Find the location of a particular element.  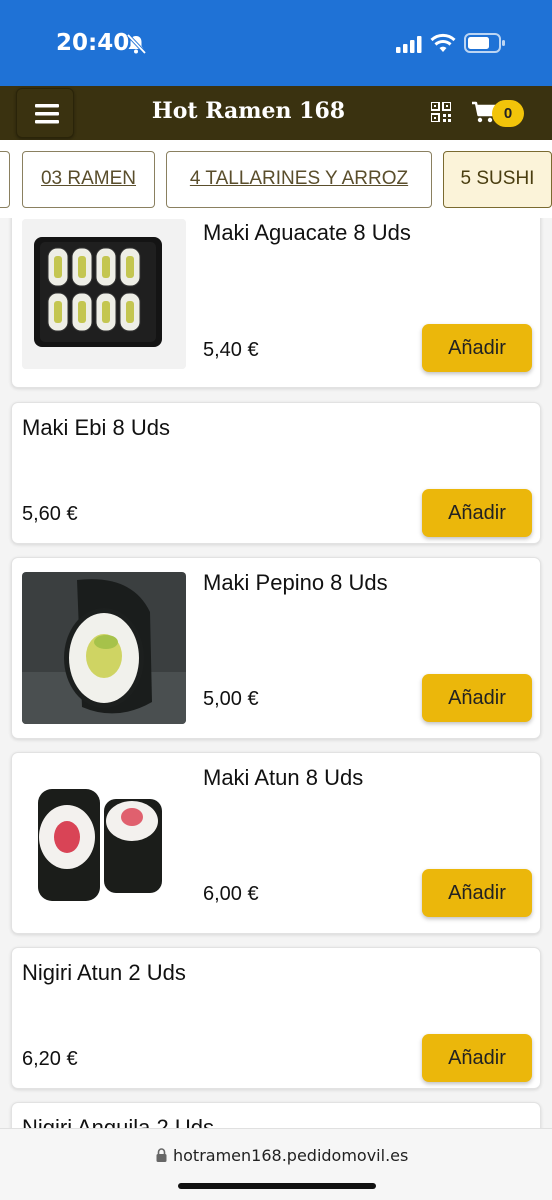

product-name: Maki Aguacate 8 Uds is located at coordinates (307, 232).